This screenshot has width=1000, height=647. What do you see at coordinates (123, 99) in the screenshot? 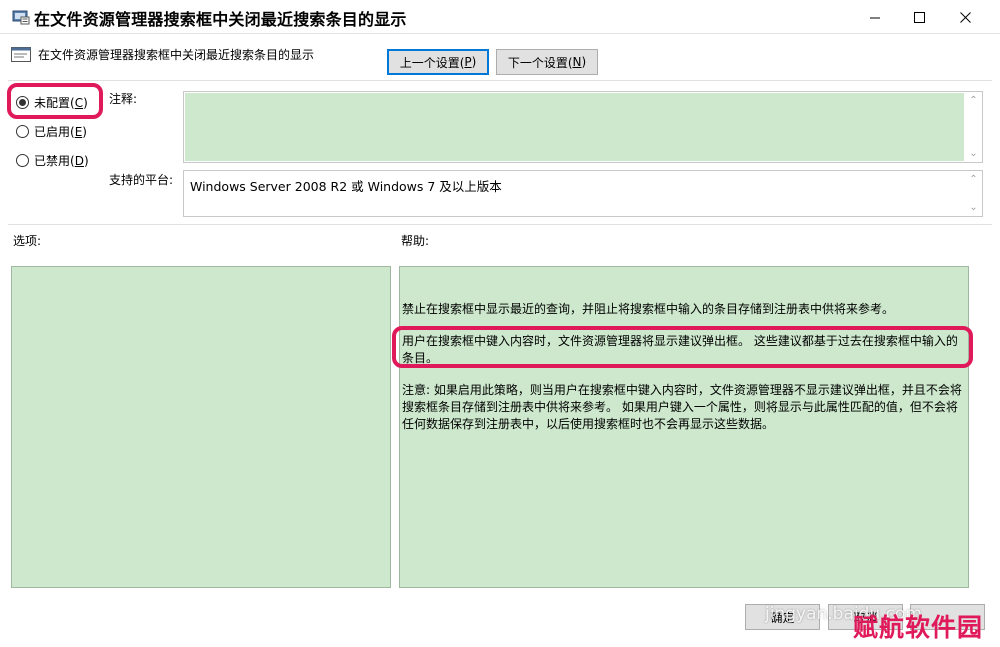
I see `comment-label: 注释:` at bounding box center [123, 99].